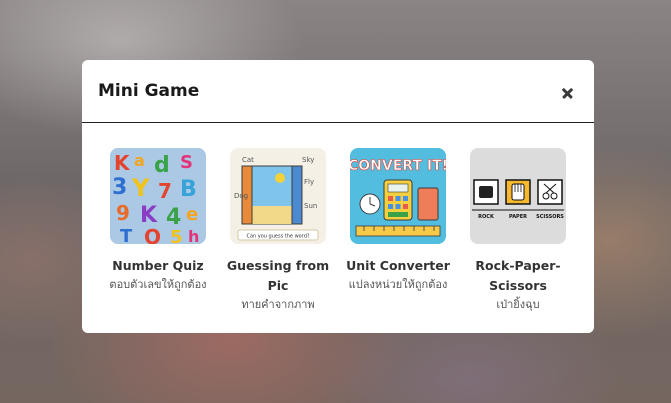 The image size is (671, 403). Describe the element at coordinates (277, 237) in the screenshot. I see `svg-text: Can you guess the word?` at that location.